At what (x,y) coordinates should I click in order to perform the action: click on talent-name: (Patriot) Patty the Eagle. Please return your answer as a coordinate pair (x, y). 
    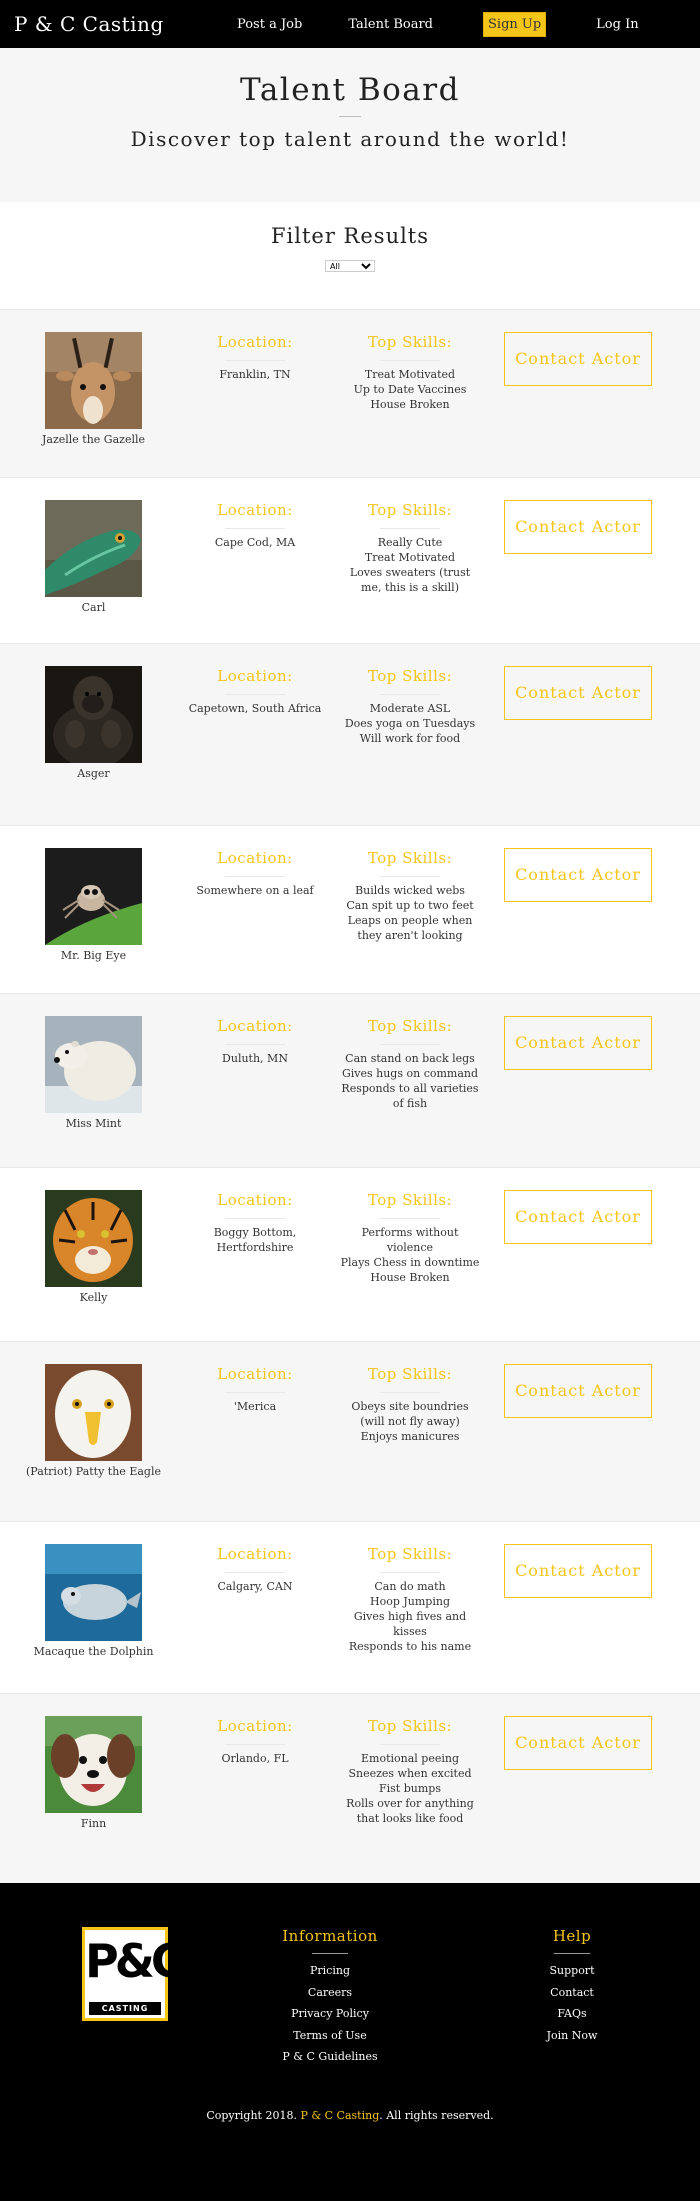
    Looking at the image, I should click on (93, 1471).